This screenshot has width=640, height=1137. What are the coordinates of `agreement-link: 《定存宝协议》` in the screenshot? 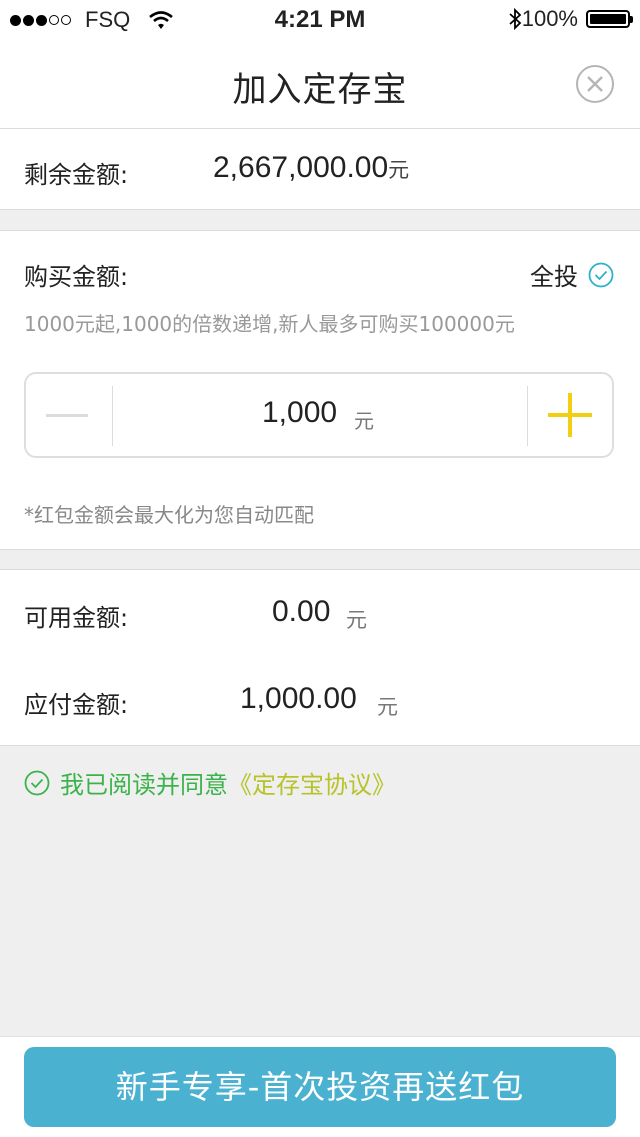 It's located at (312, 782).